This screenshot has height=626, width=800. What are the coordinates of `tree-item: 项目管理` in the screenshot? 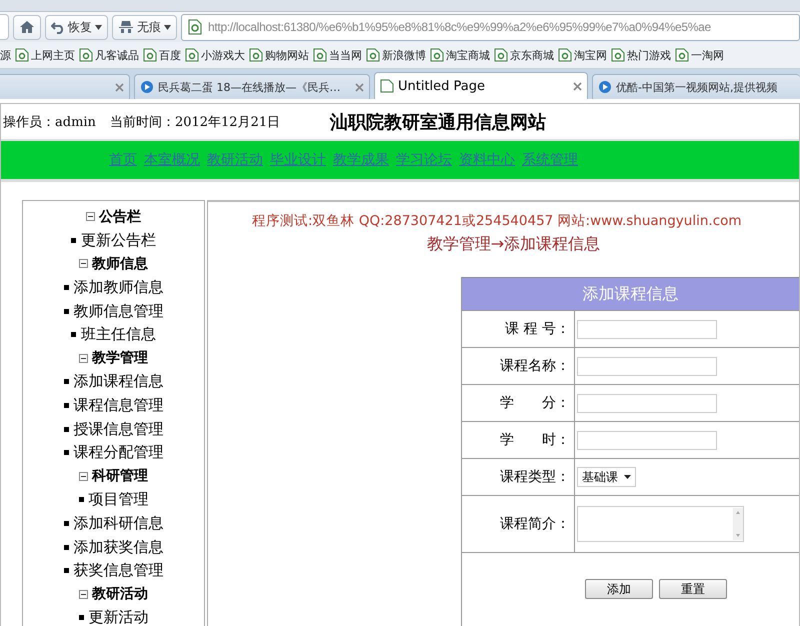 It's located at (113, 500).